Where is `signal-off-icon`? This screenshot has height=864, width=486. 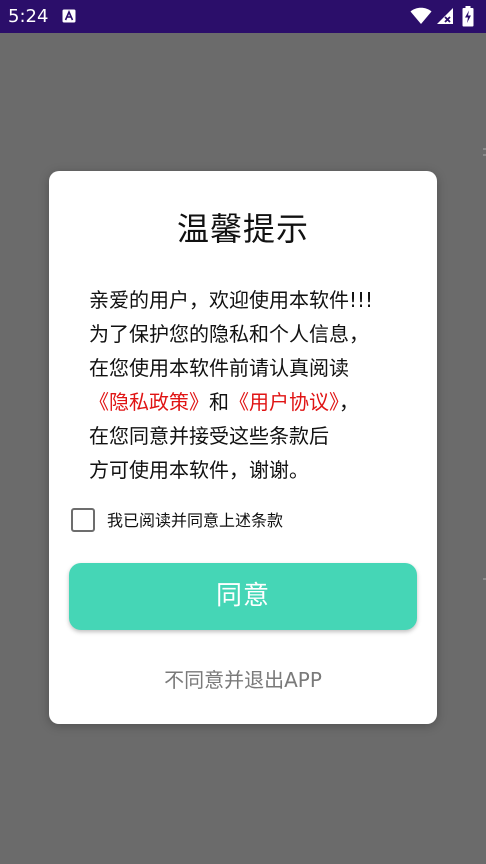
signal-off-icon is located at coordinates (445, 16).